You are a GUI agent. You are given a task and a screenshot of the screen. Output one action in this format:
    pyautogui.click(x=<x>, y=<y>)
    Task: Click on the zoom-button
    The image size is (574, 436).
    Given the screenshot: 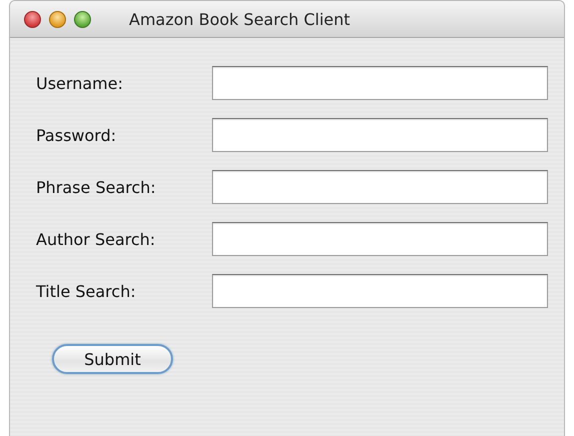 What is the action you would take?
    pyautogui.click(x=82, y=19)
    